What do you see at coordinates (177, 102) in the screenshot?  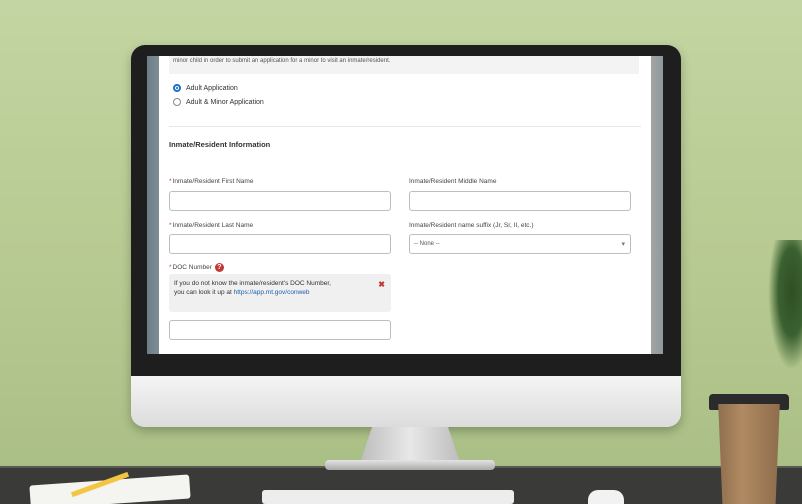 I see `radio-button` at bounding box center [177, 102].